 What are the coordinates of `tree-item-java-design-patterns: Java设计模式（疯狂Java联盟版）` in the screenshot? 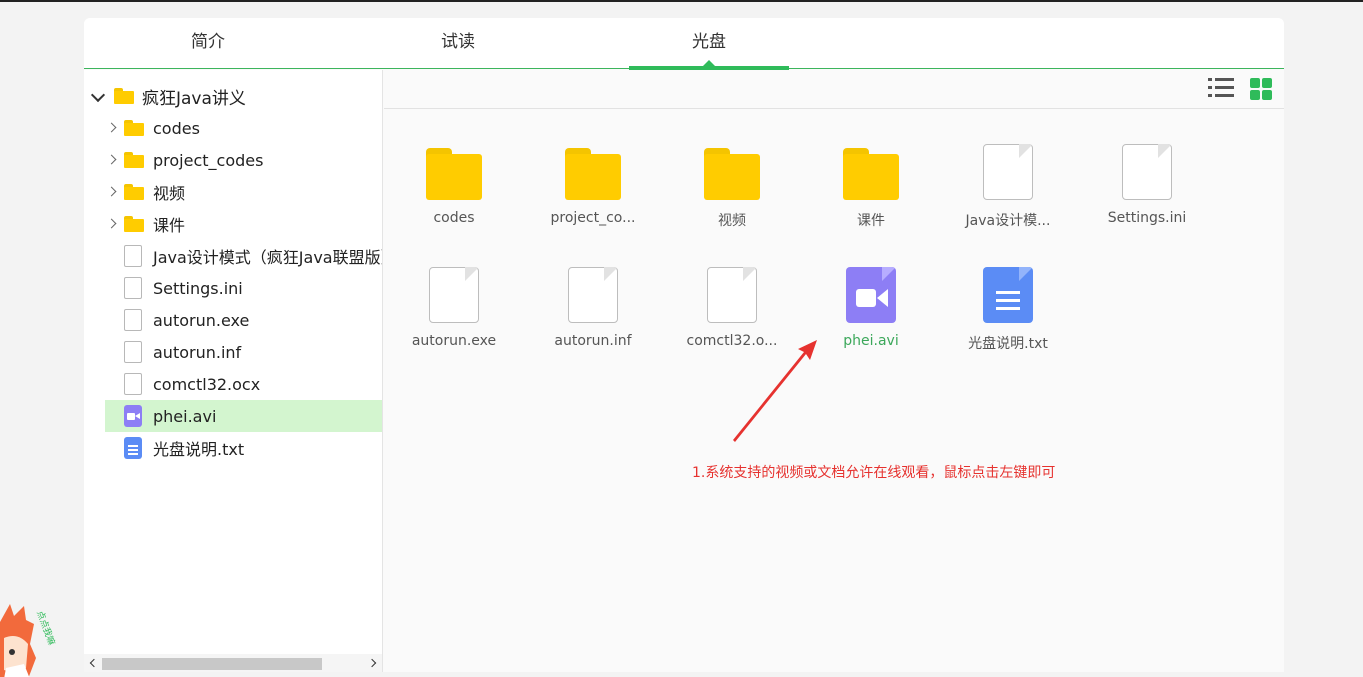 It's located at (253, 256).